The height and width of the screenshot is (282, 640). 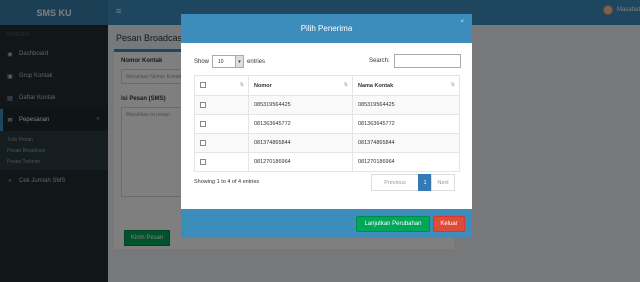 What do you see at coordinates (406, 124) in the screenshot?
I see `cell-nama-kontak: 081363645772` at bounding box center [406, 124].